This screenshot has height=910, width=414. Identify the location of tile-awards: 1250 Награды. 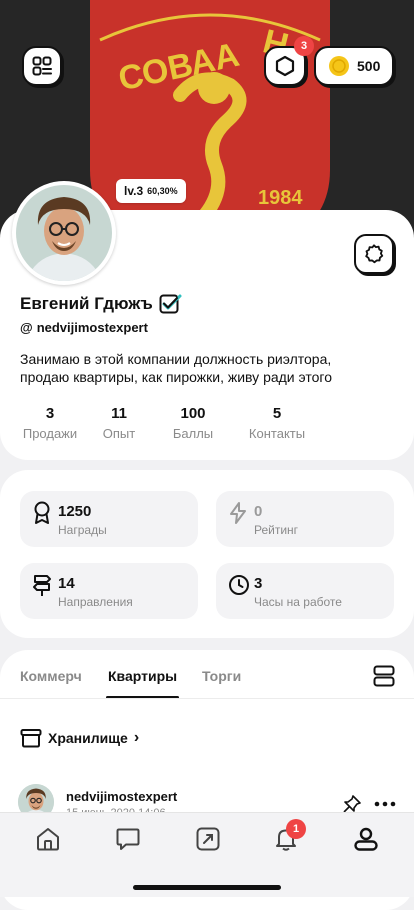
(109, 519).